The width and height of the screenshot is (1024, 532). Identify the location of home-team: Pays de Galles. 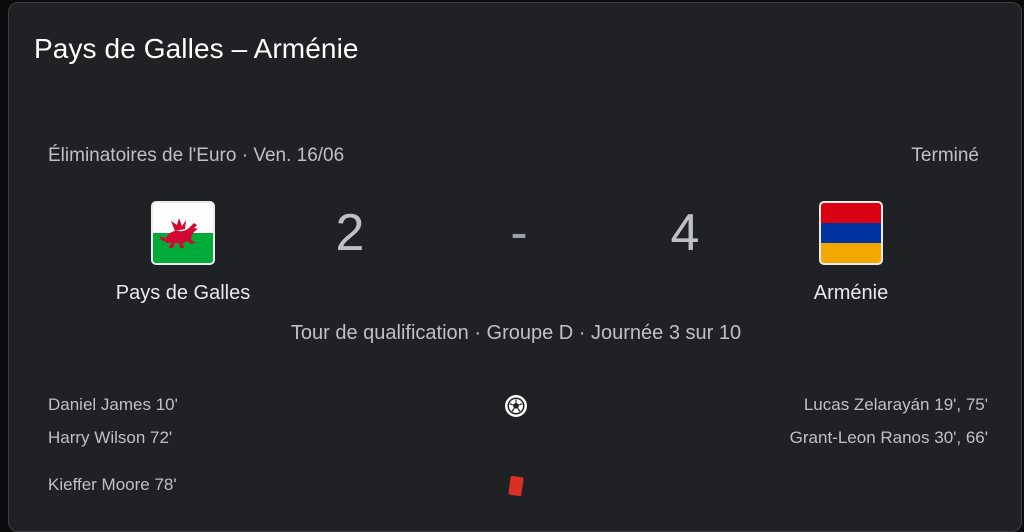
(183, 253).